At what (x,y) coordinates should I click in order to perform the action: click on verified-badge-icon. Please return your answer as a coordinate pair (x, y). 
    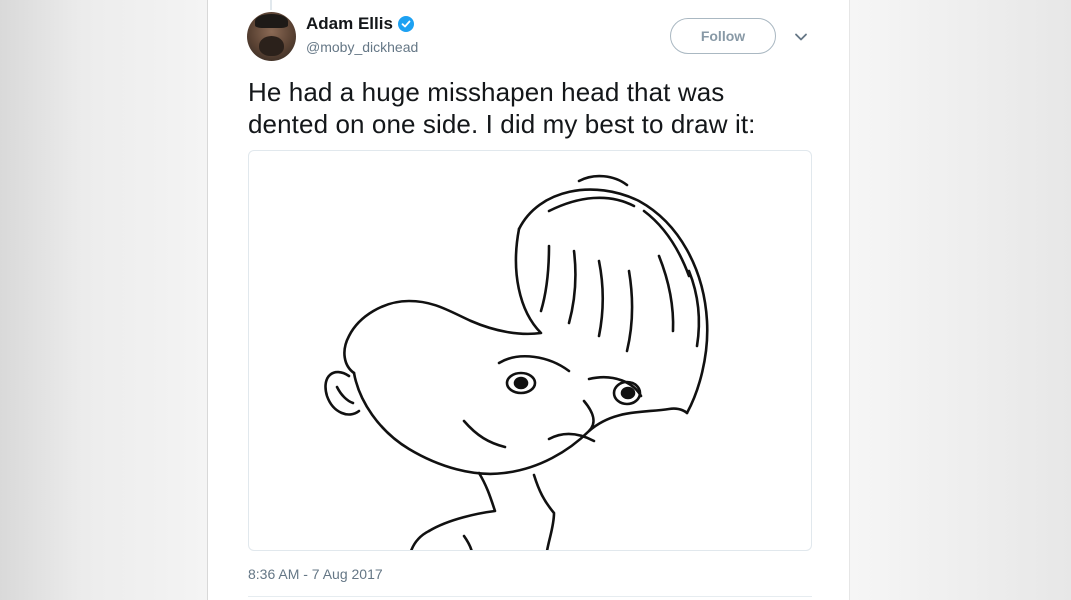
    Looking at the image, I should click on (405, 24).